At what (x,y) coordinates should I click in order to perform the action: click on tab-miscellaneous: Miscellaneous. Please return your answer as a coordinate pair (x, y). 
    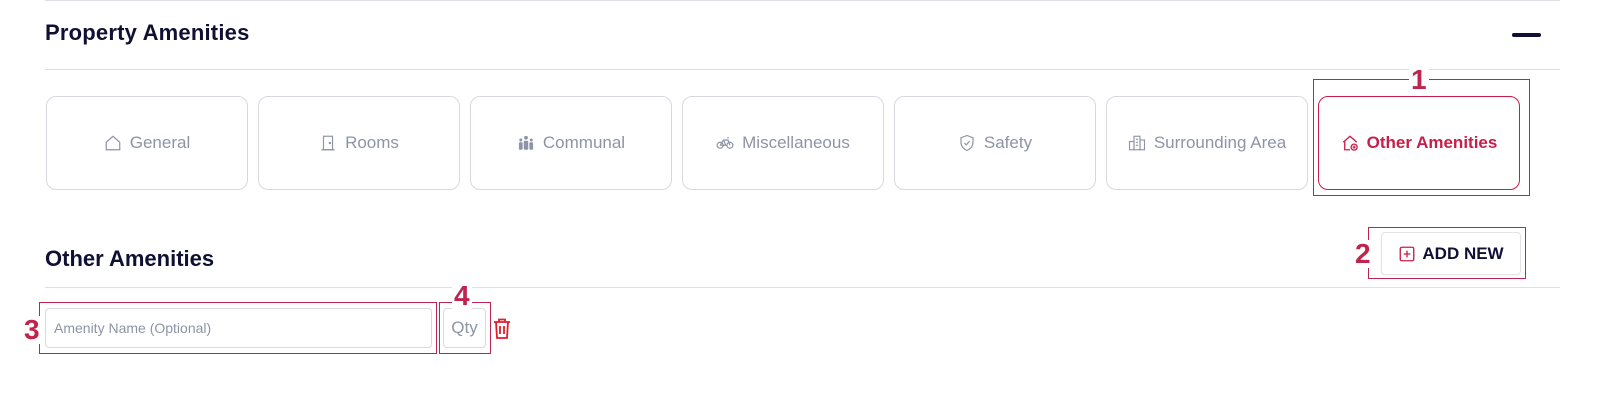
    Looking at the image, I should click on (783, 143).